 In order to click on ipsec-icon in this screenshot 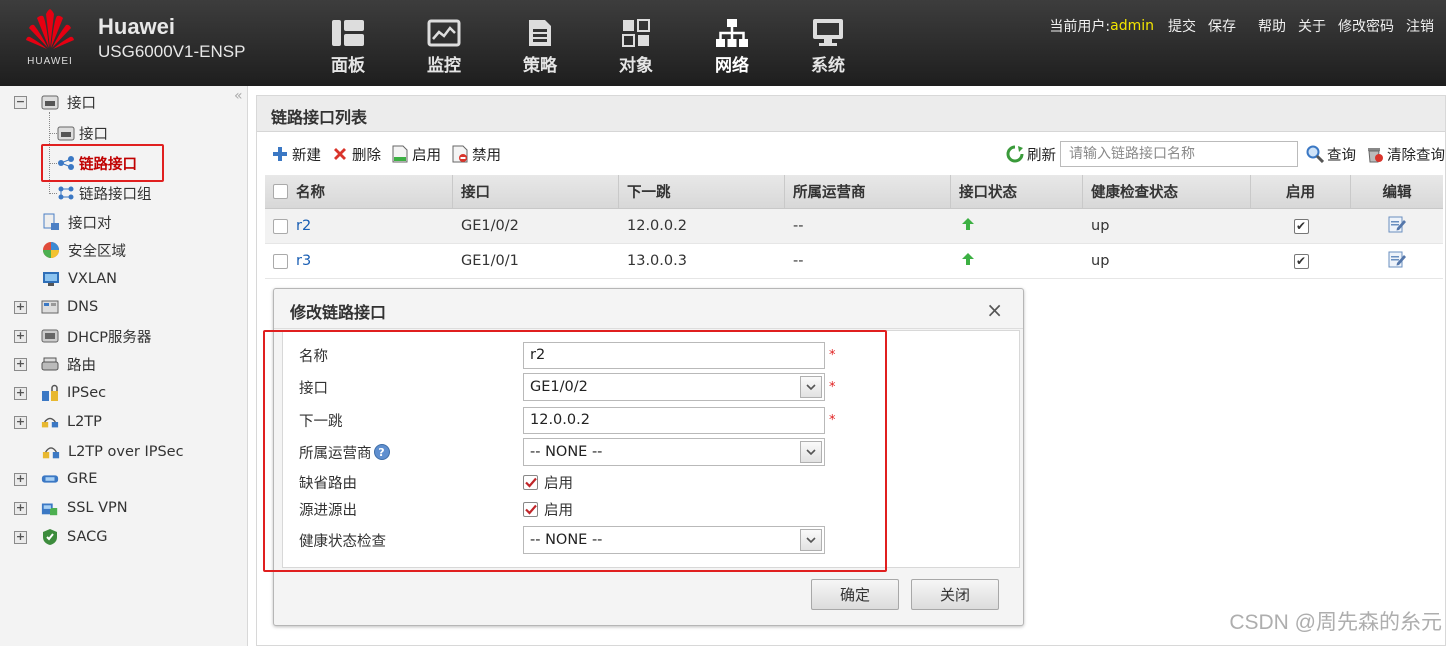, I will do `click(50, 393)`.